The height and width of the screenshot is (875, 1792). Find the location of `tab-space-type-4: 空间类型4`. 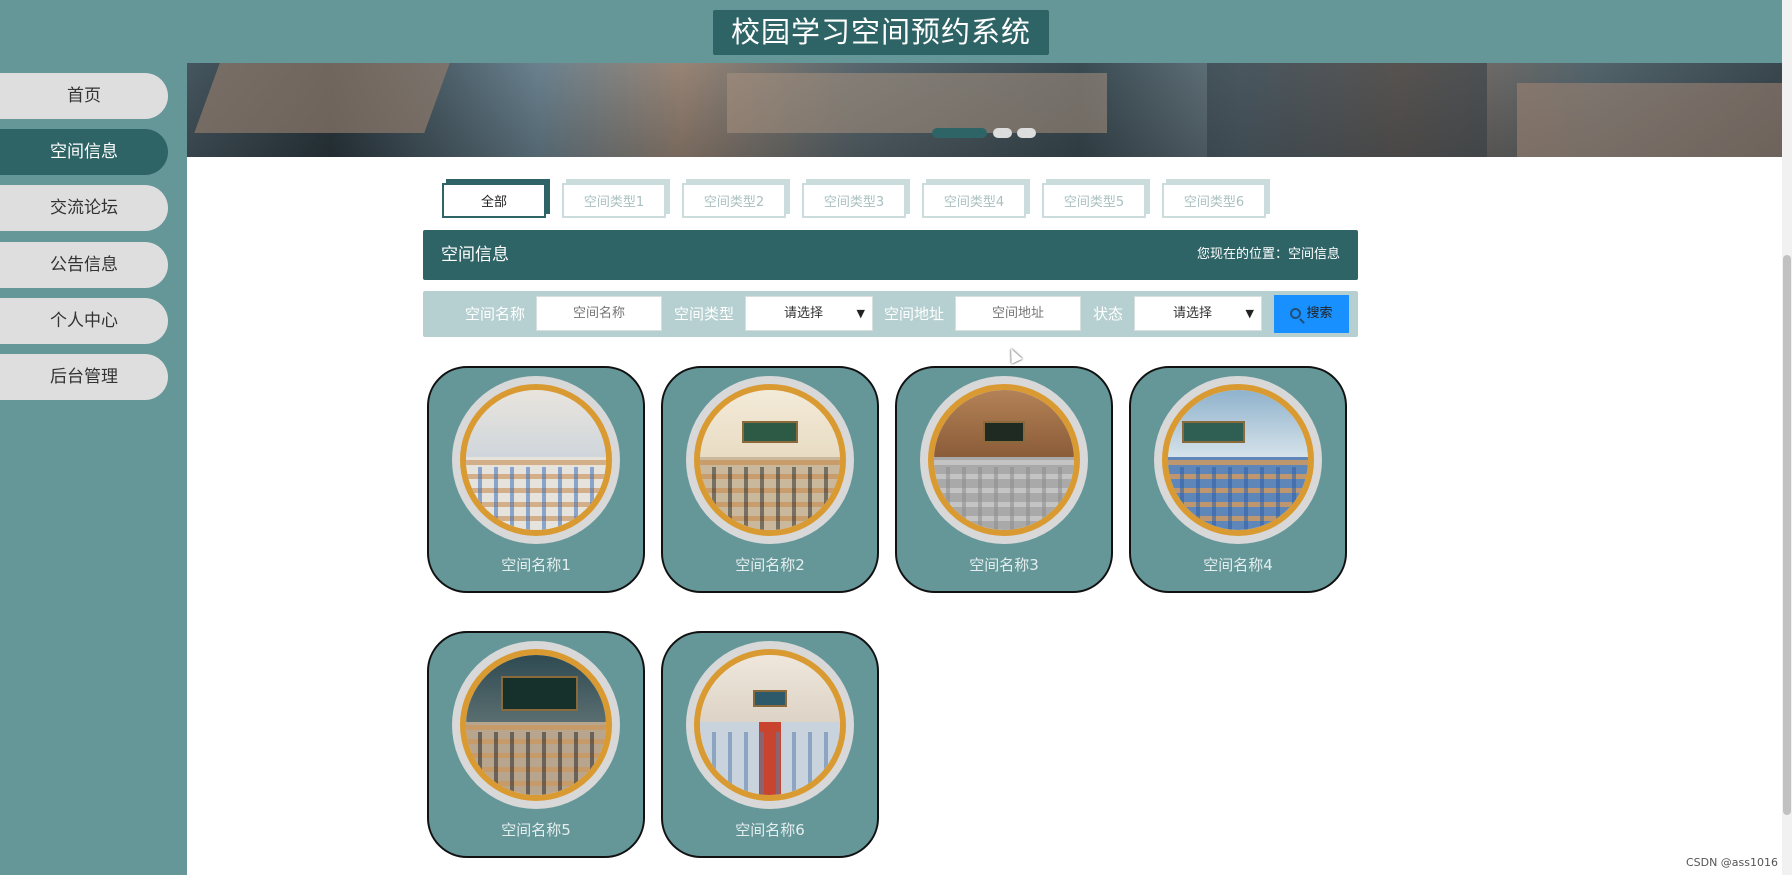

tab-space-type-4: 空间类型4 is located at coordinates (974, 200).